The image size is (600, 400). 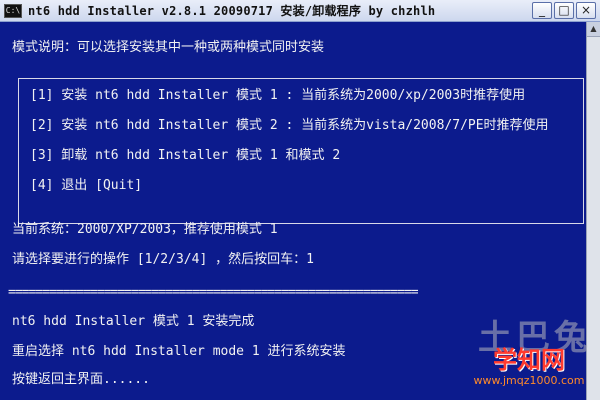 I want to click on watermark-url: www.jmqz1000.com, so click(x=529, y=380).